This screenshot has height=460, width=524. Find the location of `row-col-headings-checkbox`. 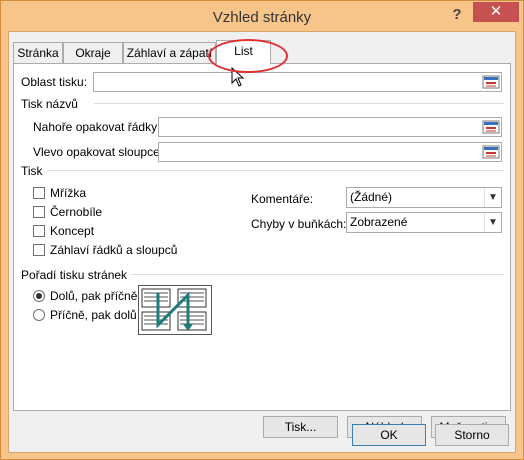

row-col-headings-checkbox is located at coordinates (39, 250).